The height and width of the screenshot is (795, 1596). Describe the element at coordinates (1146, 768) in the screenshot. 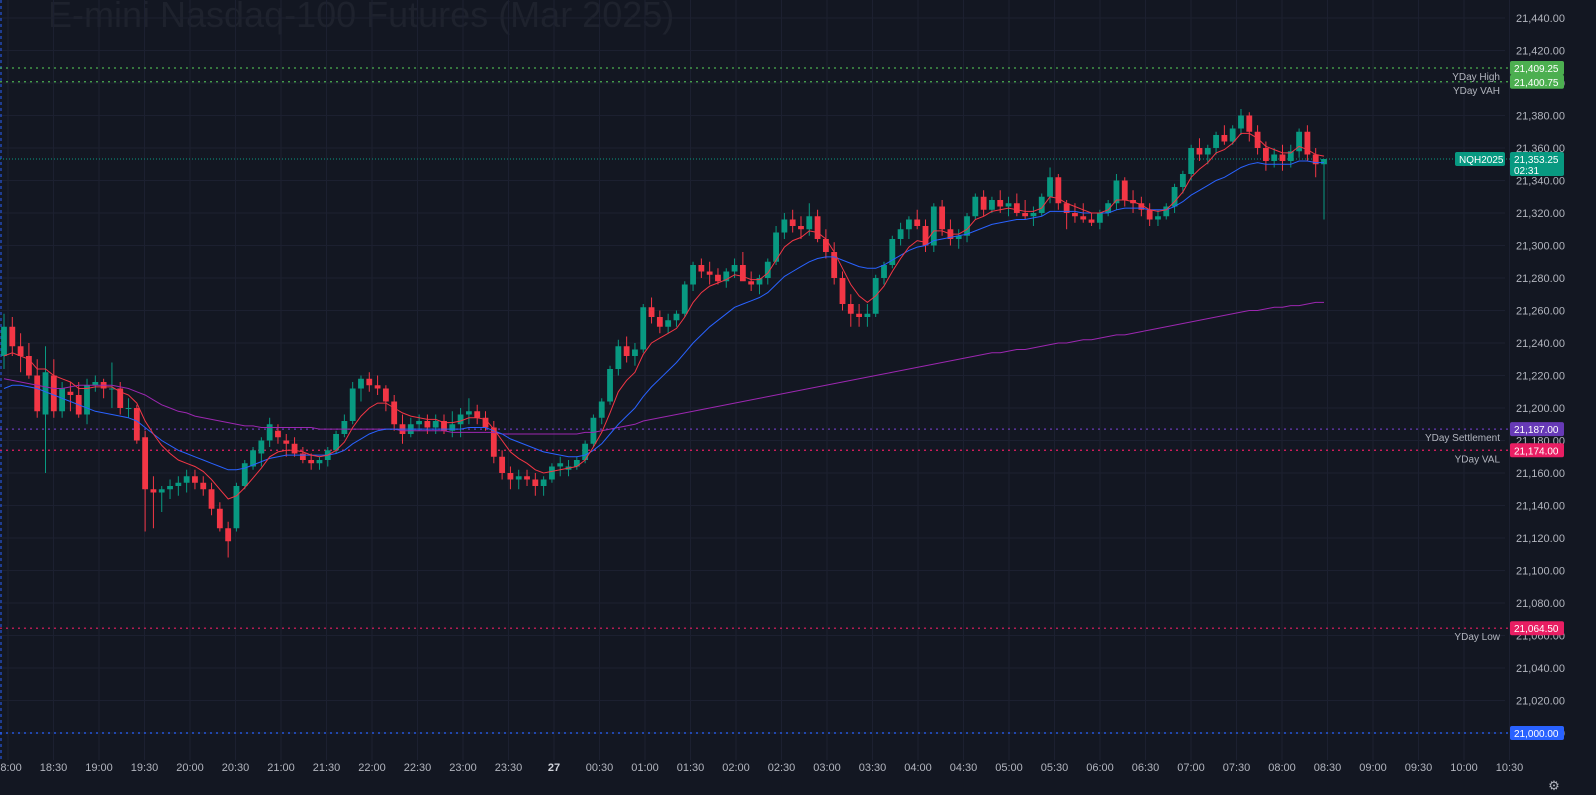

I see `time-tick-label: 06:30` at that location.